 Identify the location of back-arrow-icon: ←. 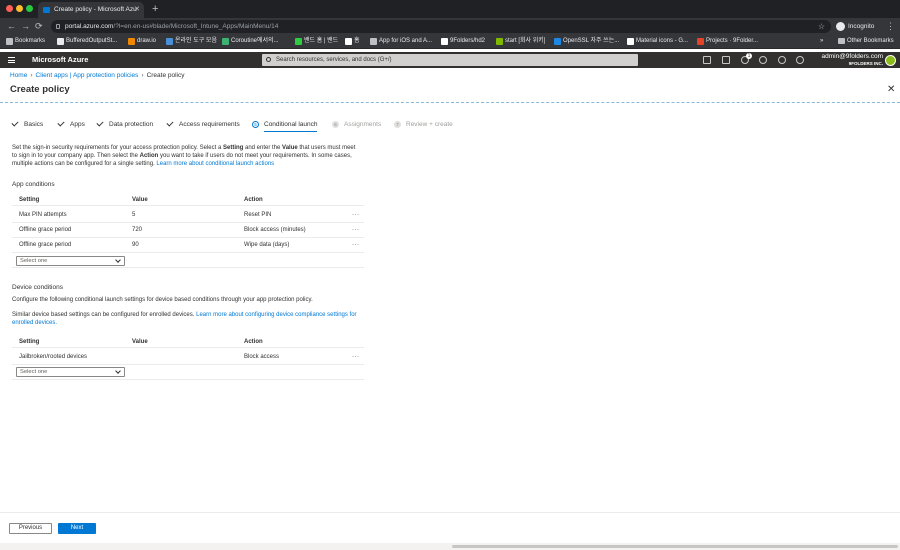
(11, 26).